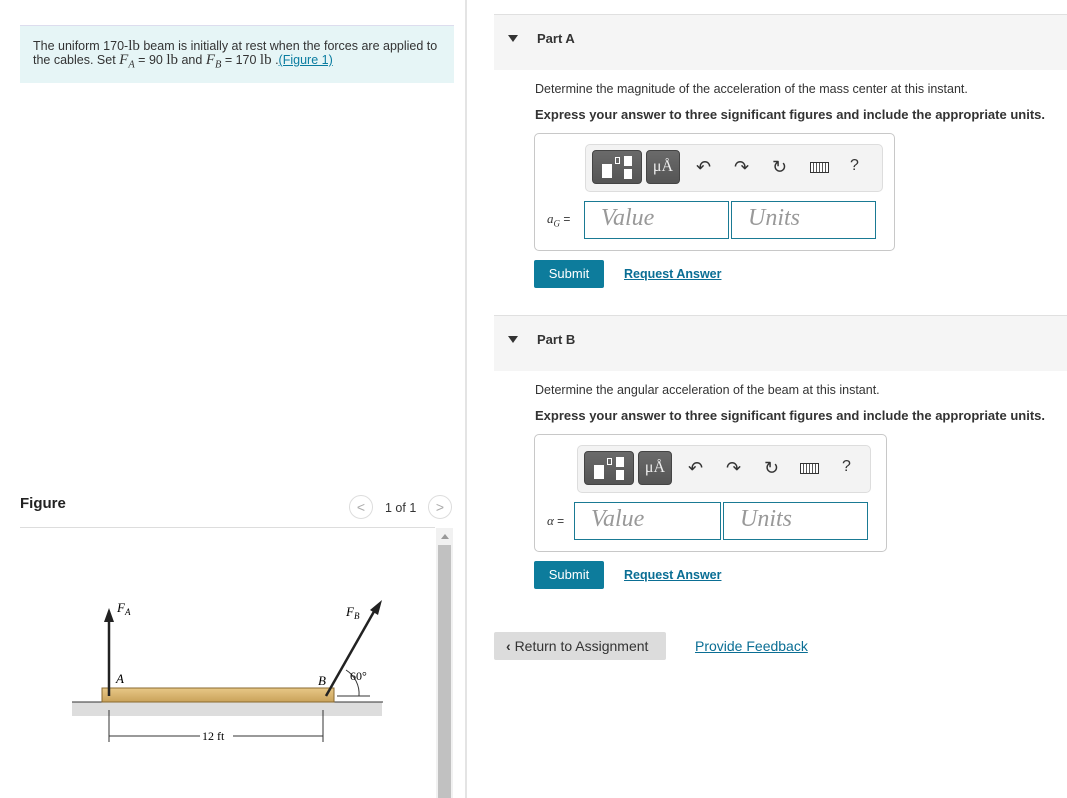 The width and height of the screenshot is (1067, 798). Describe the element at coordinates (322, 680) in the screenshot. I see `label-b: B` at that location.